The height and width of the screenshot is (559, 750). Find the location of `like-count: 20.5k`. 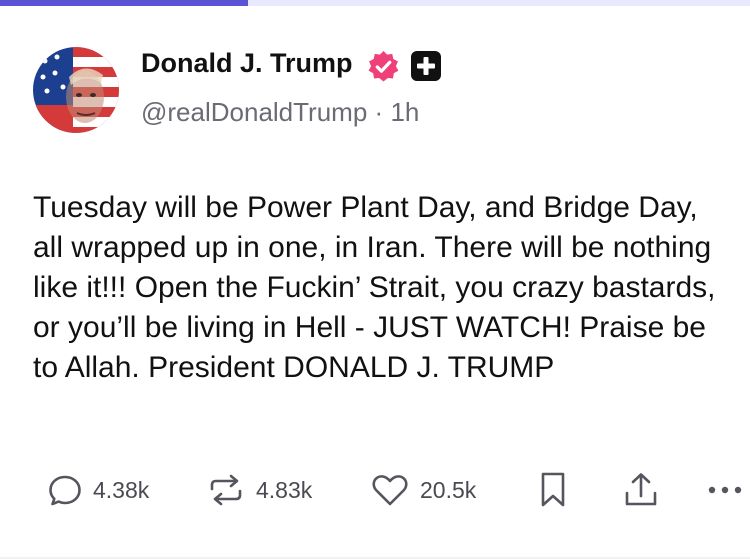

like-count: 20.5k is located at coordinates (448, 489).